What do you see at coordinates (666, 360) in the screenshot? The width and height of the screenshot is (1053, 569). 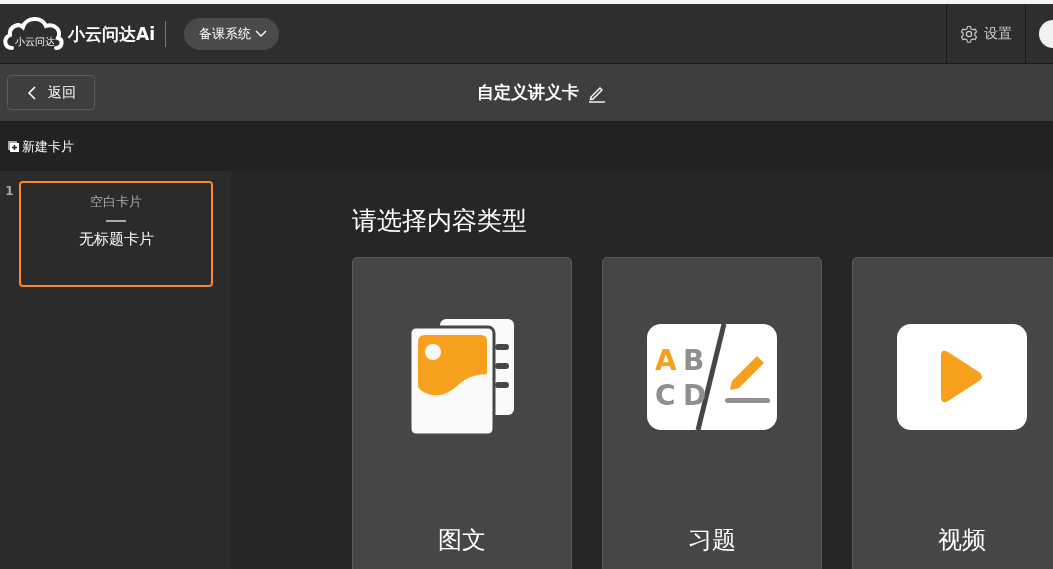 I see `quiz-letter: A` at bounding box center [666, 360].